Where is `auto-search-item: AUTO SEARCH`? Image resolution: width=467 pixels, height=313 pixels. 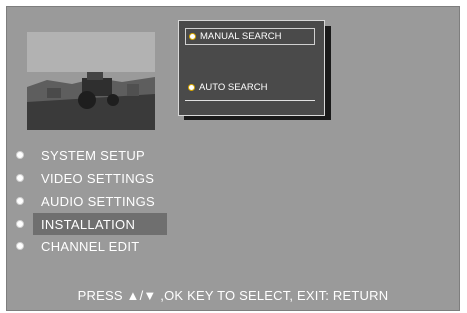 auto-search-item: AUTO SEARCH is located at coordinates (250, 87).